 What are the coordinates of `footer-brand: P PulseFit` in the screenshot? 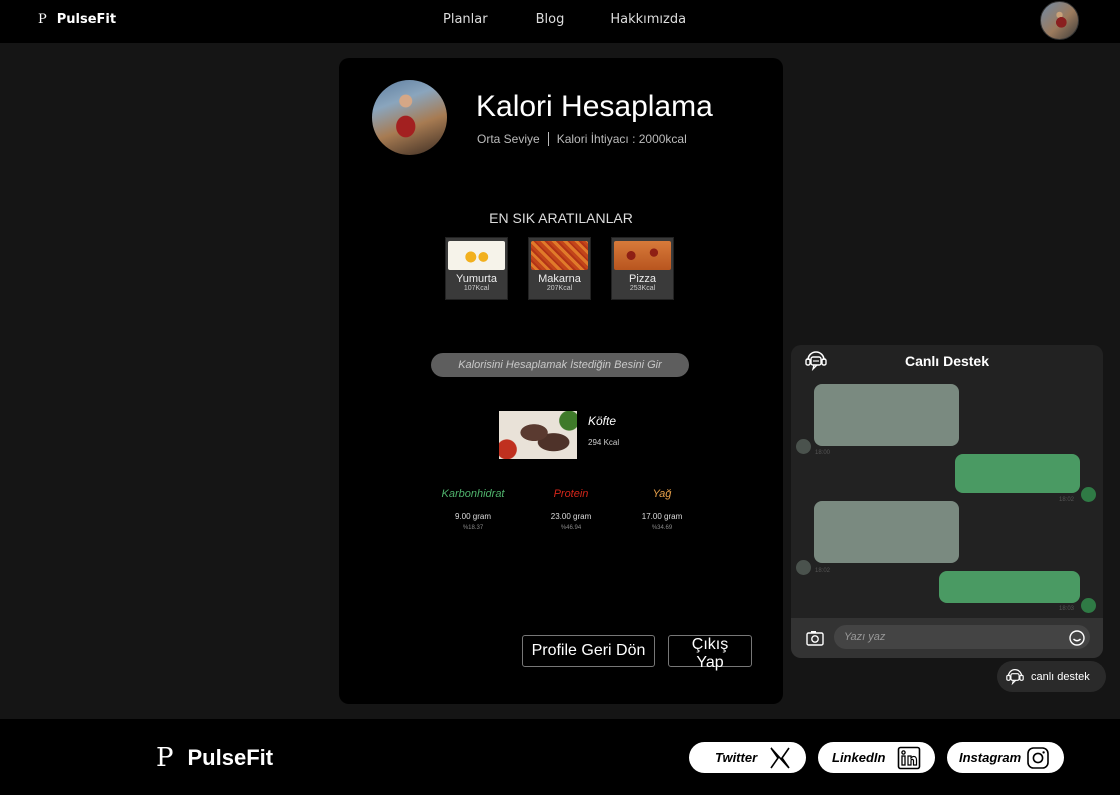 It's located at (214, 758).